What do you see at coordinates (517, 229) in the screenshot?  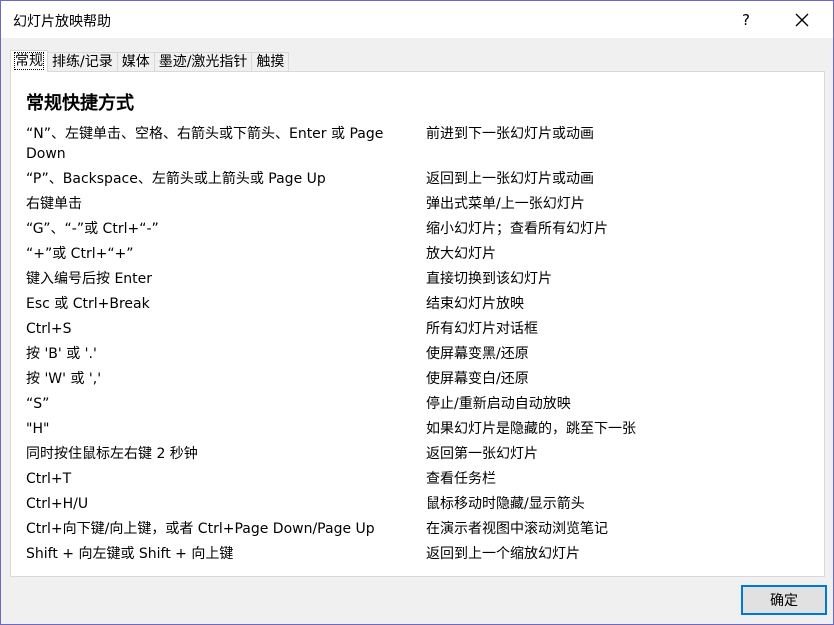 I see `shortcut-action: 缩小幻灯片；查看所有幻灯片` at bounding box center [517, 229].